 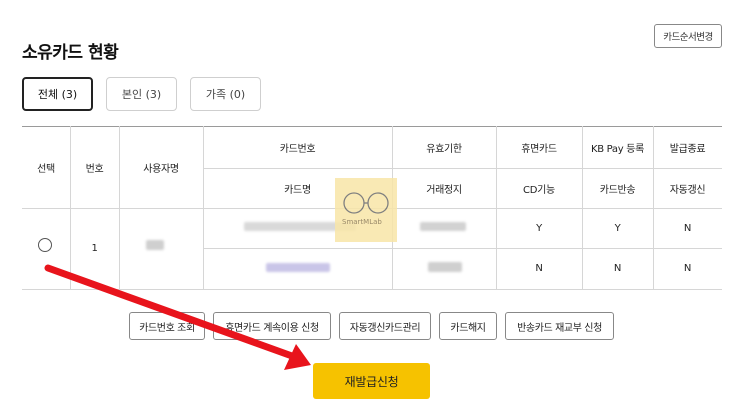 What do you see at coordinates (539, 228) in the screenshot?
I see `row-dormant-card: Y` at bounding box center [539, 228].